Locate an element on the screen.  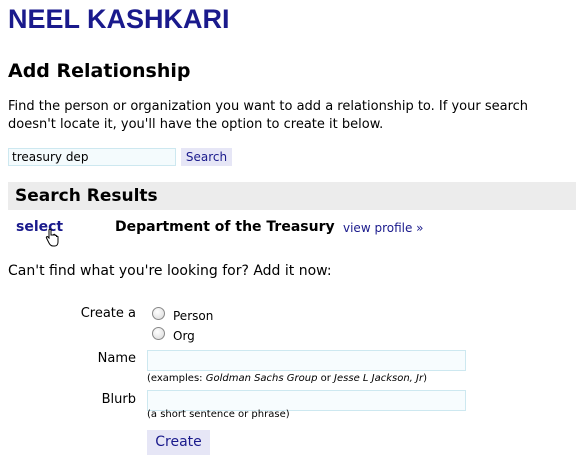
section-title: Add Relationship is located at coordinates (99, 71).